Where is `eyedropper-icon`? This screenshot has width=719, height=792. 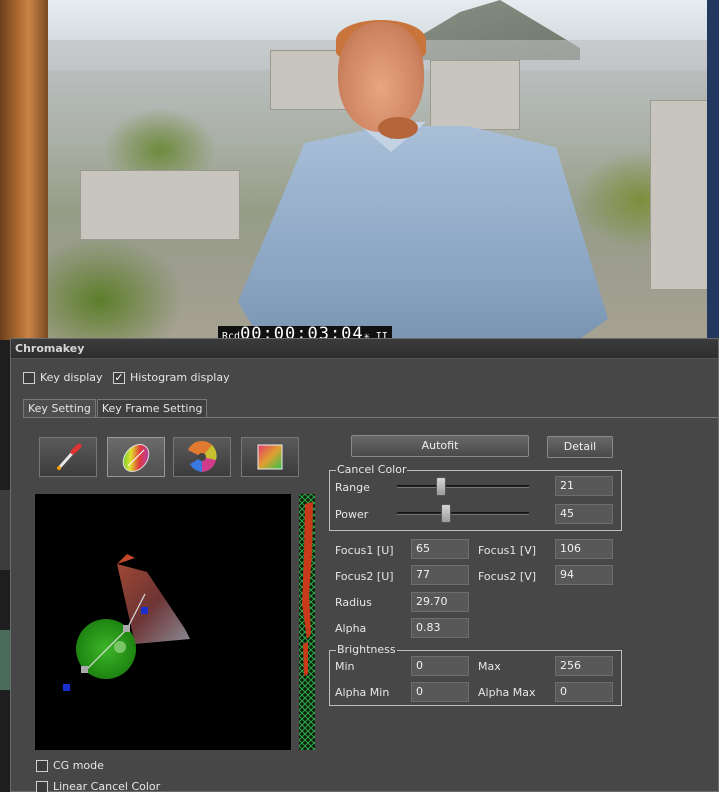
eyedropper-icon is located at coordinates (69, 456).